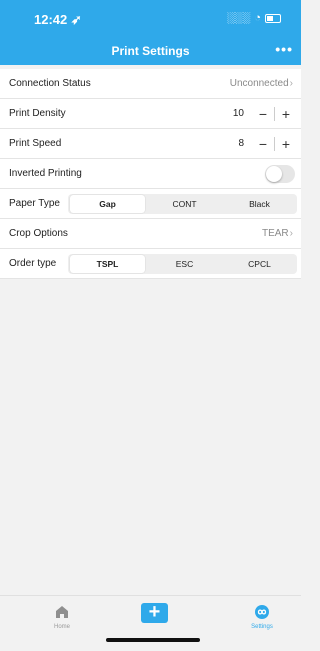 The height and width of the screenshot is (651, 320). What do you see at coordinates (107, 204) in the screenshot?
I see `paper-type-gap: Gap` at bounding box center [107, 204].